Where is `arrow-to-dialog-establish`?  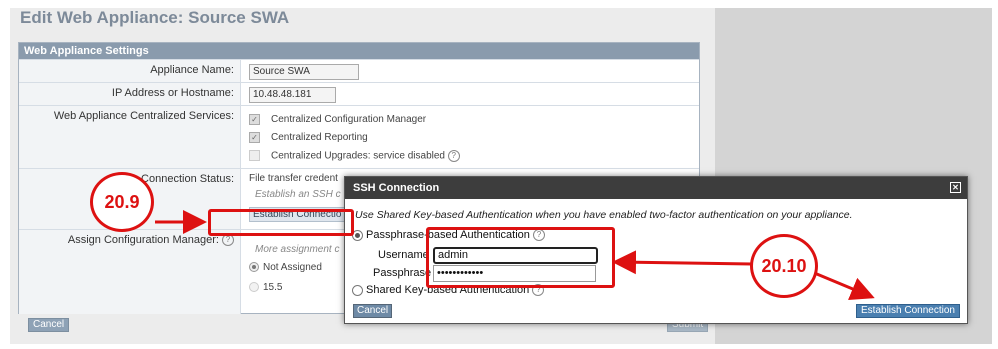
arrow-to-dialog-establish is located at coordinates (843, 285).